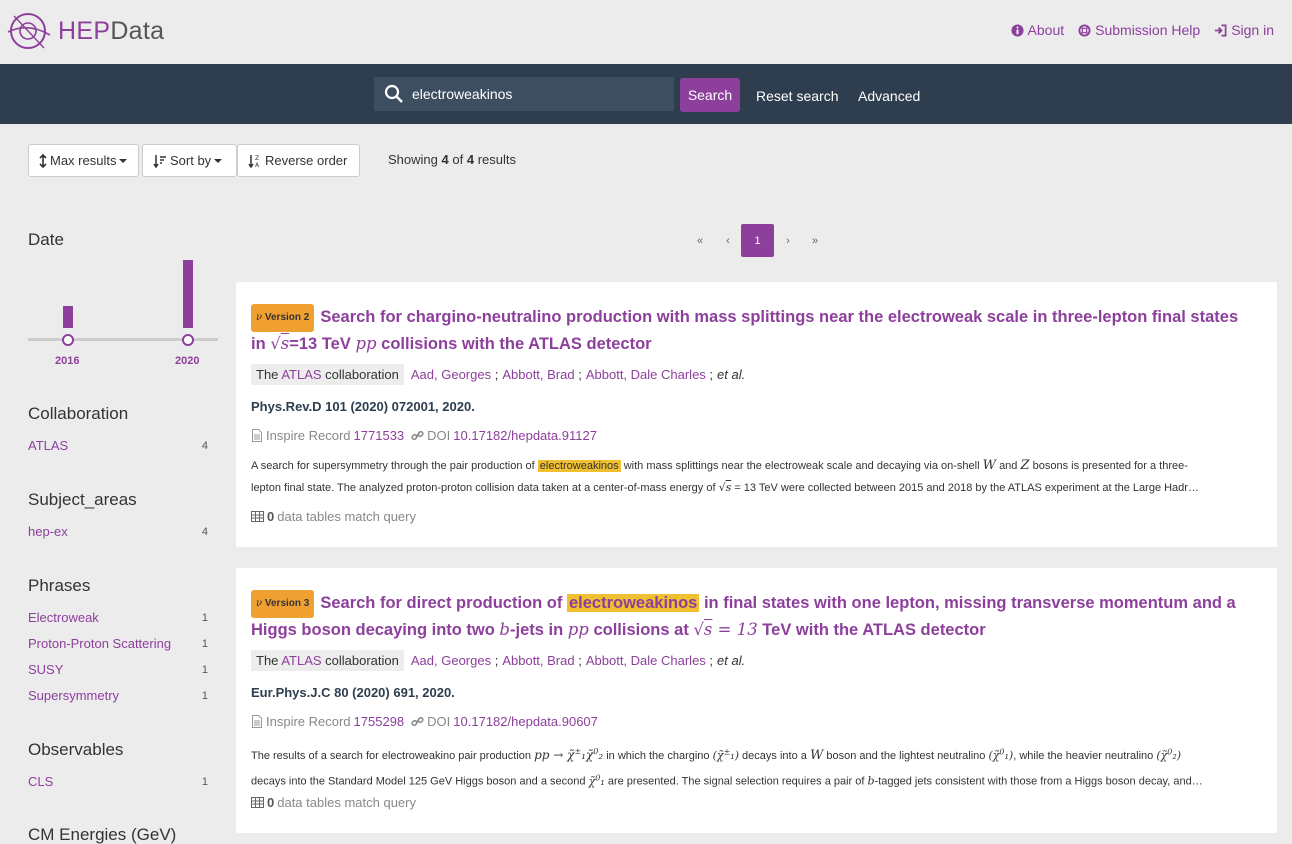  What do you see at coordinates (1139, 30) in the screenshot?
I see `submission-help-link: Submission Help` at bounding box center [1139, 30].